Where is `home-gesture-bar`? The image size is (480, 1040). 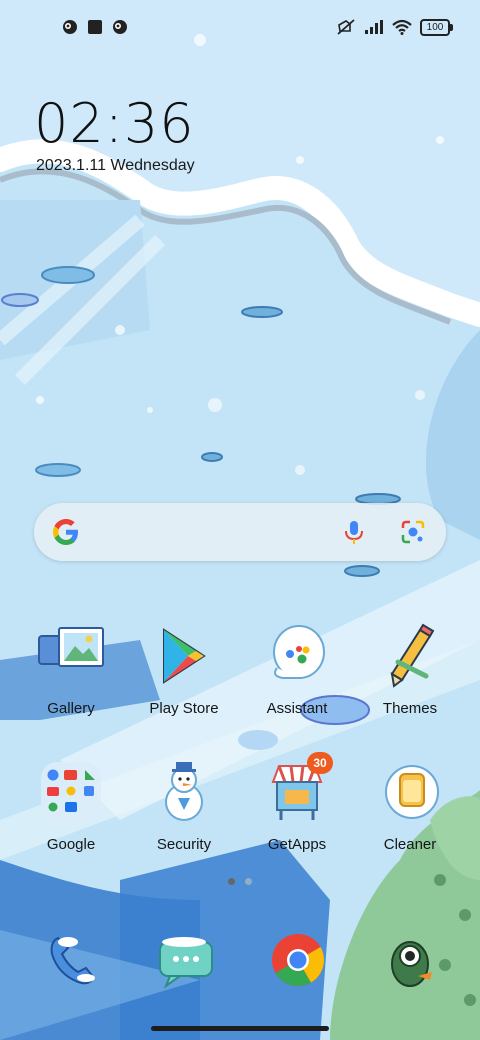
home-gesture-bar is located at coordinates (240, 1028).